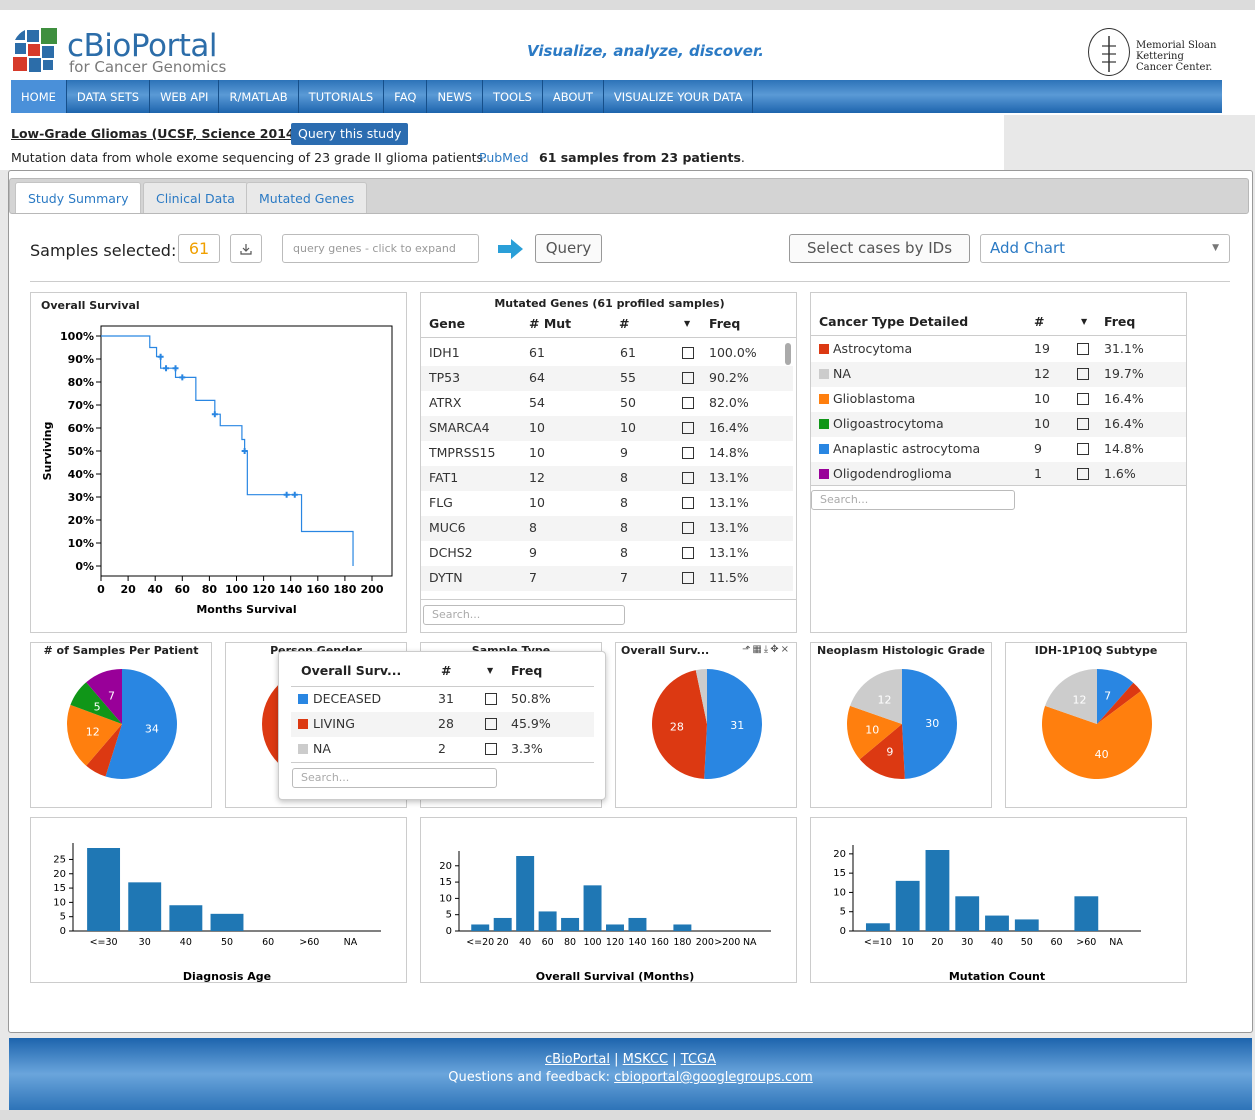 The image size is (1255, 1120). What do you see at coordinates (513, 96) in the screenshot?
I see `nav-item-tools: TOOLS` at bounding box center [513, 96].